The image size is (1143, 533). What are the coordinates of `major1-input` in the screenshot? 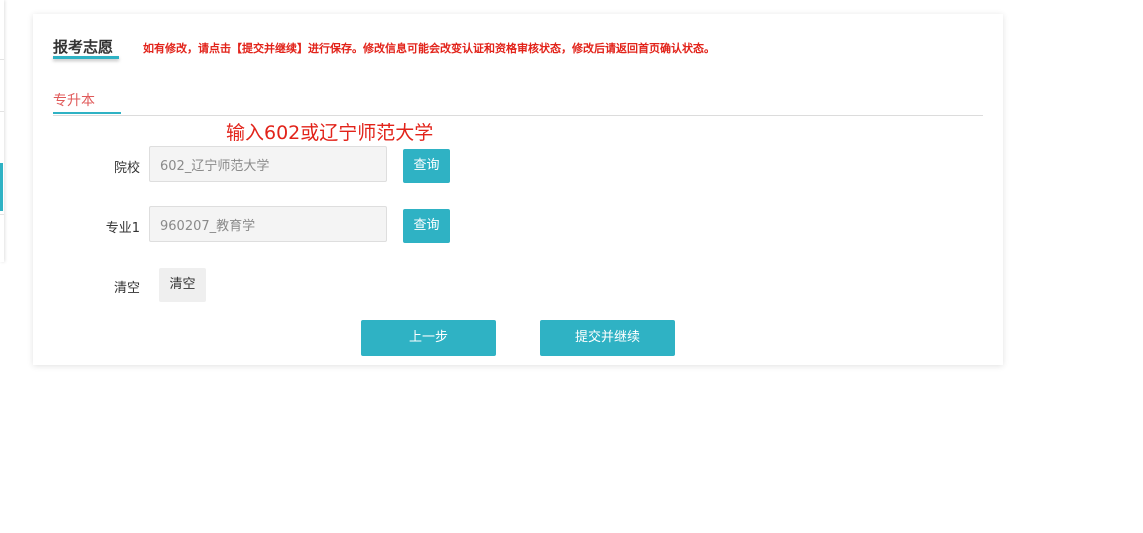 It's located at (268, 224).